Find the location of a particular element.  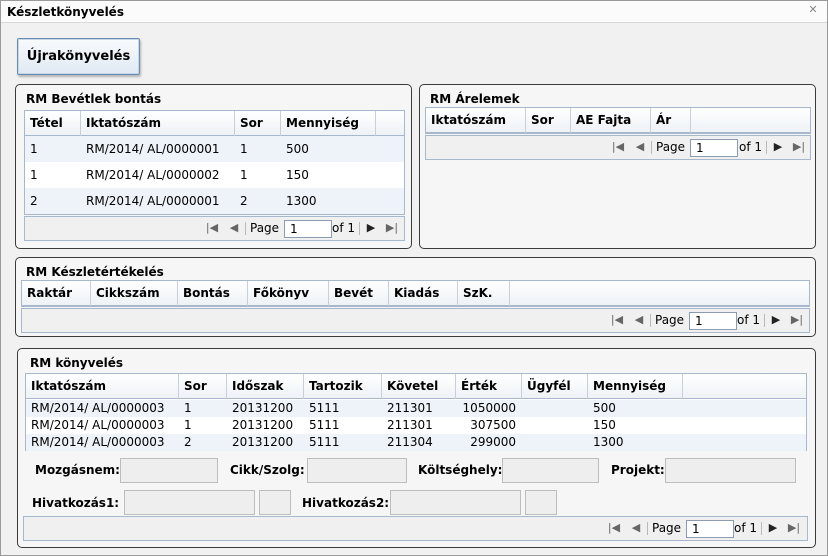

table-row: 2 RM/2014/ AL/0000001 2 1300 is located at coordinates (214, 201).